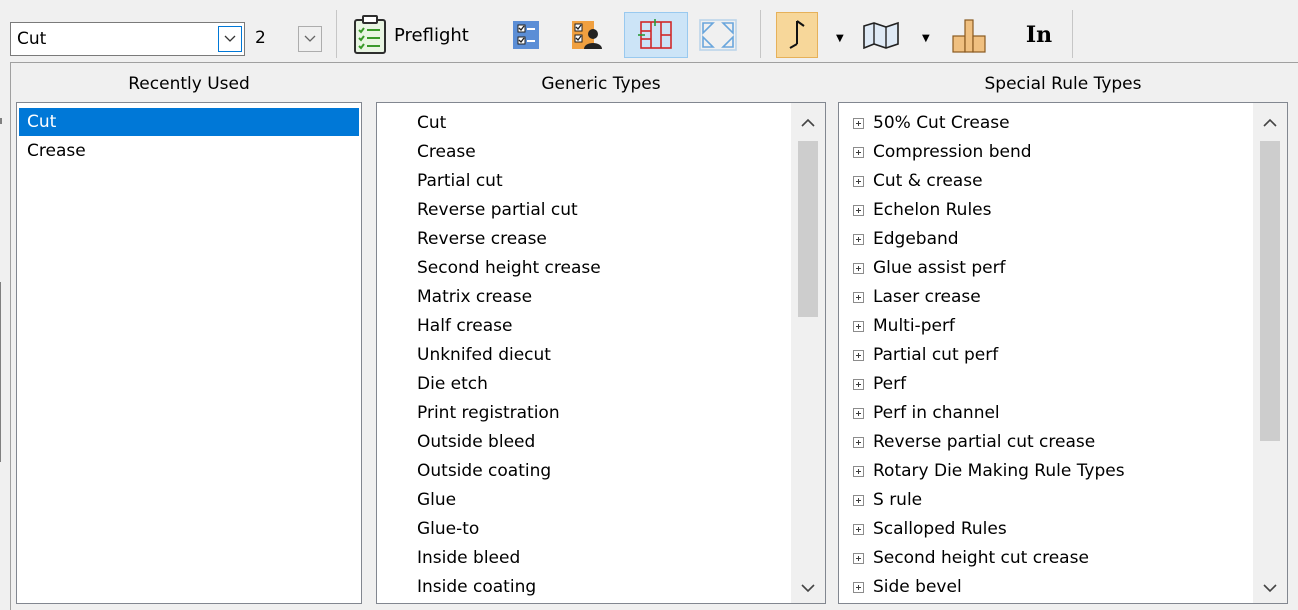 Image resolution: width=1298 pixels, height=610 pixels. What do you see at coordinates (1, 121) in the screenshot?
I see `window-edge-mark` at bounding box center [1, 121].